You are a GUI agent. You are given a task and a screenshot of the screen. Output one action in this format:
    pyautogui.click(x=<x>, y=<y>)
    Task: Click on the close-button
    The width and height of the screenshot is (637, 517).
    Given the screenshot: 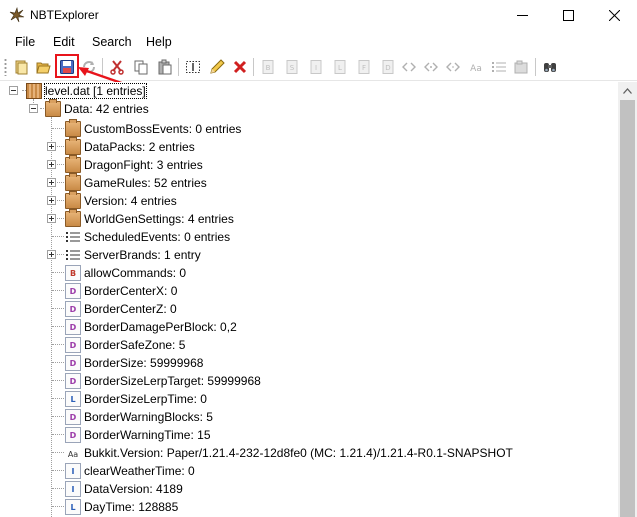 What is the action you would take?
    pyautogui.click(x=614, y=15)
    